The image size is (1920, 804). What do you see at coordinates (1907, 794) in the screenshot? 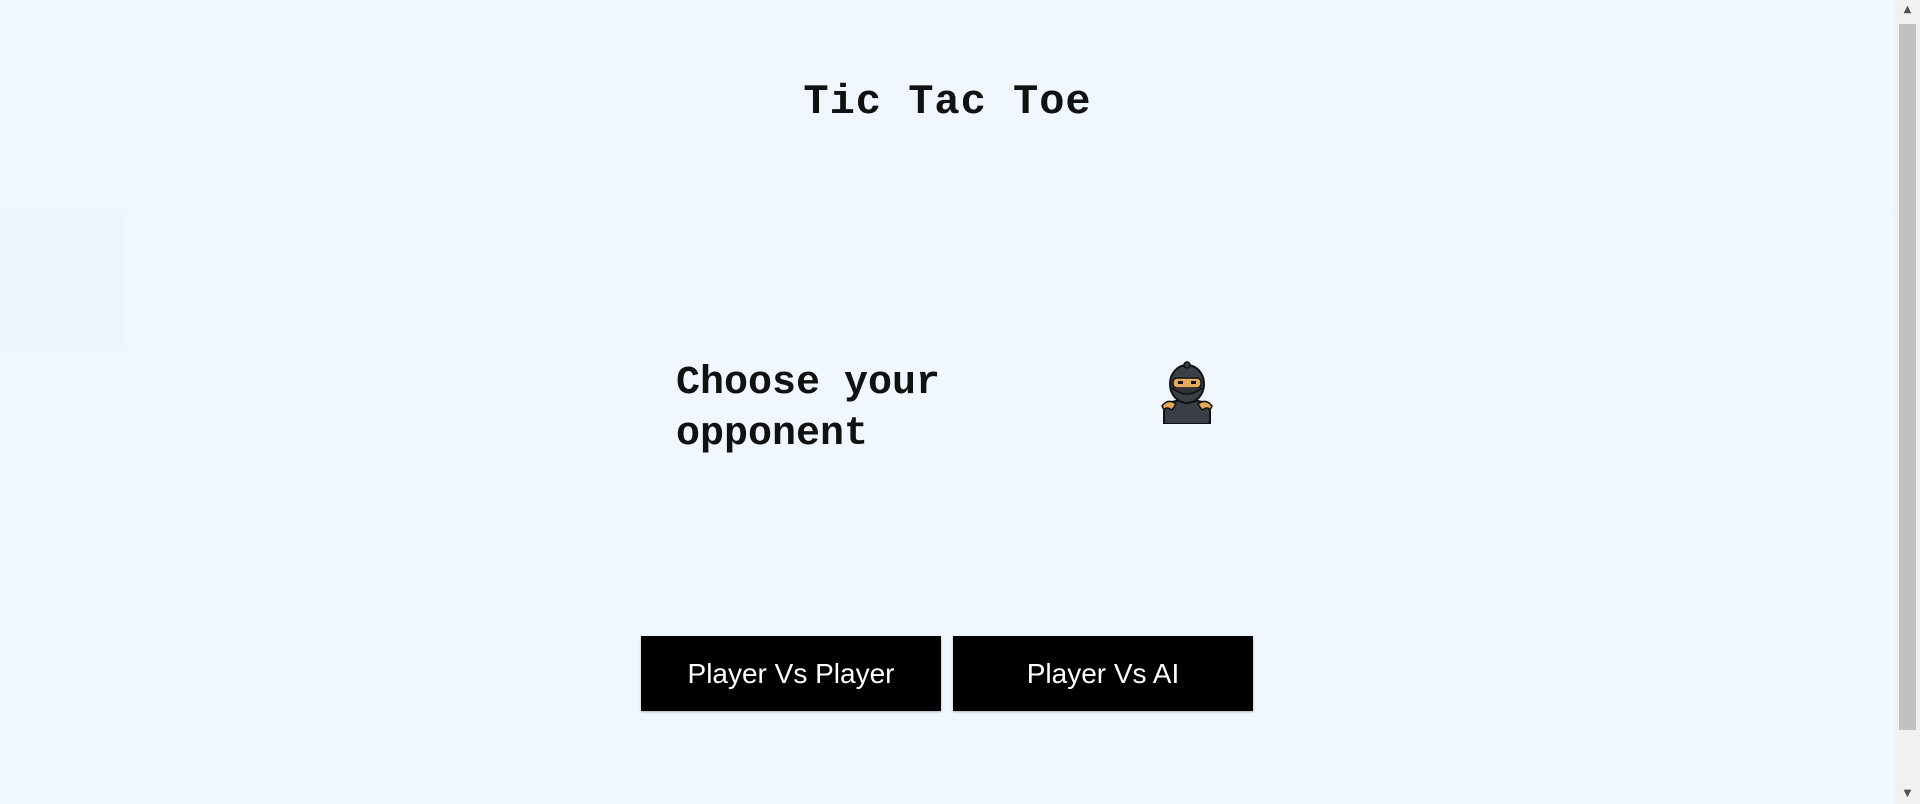
I see `scroll-down-arrow-icon: ▼` at bounding box center [1907, 794].